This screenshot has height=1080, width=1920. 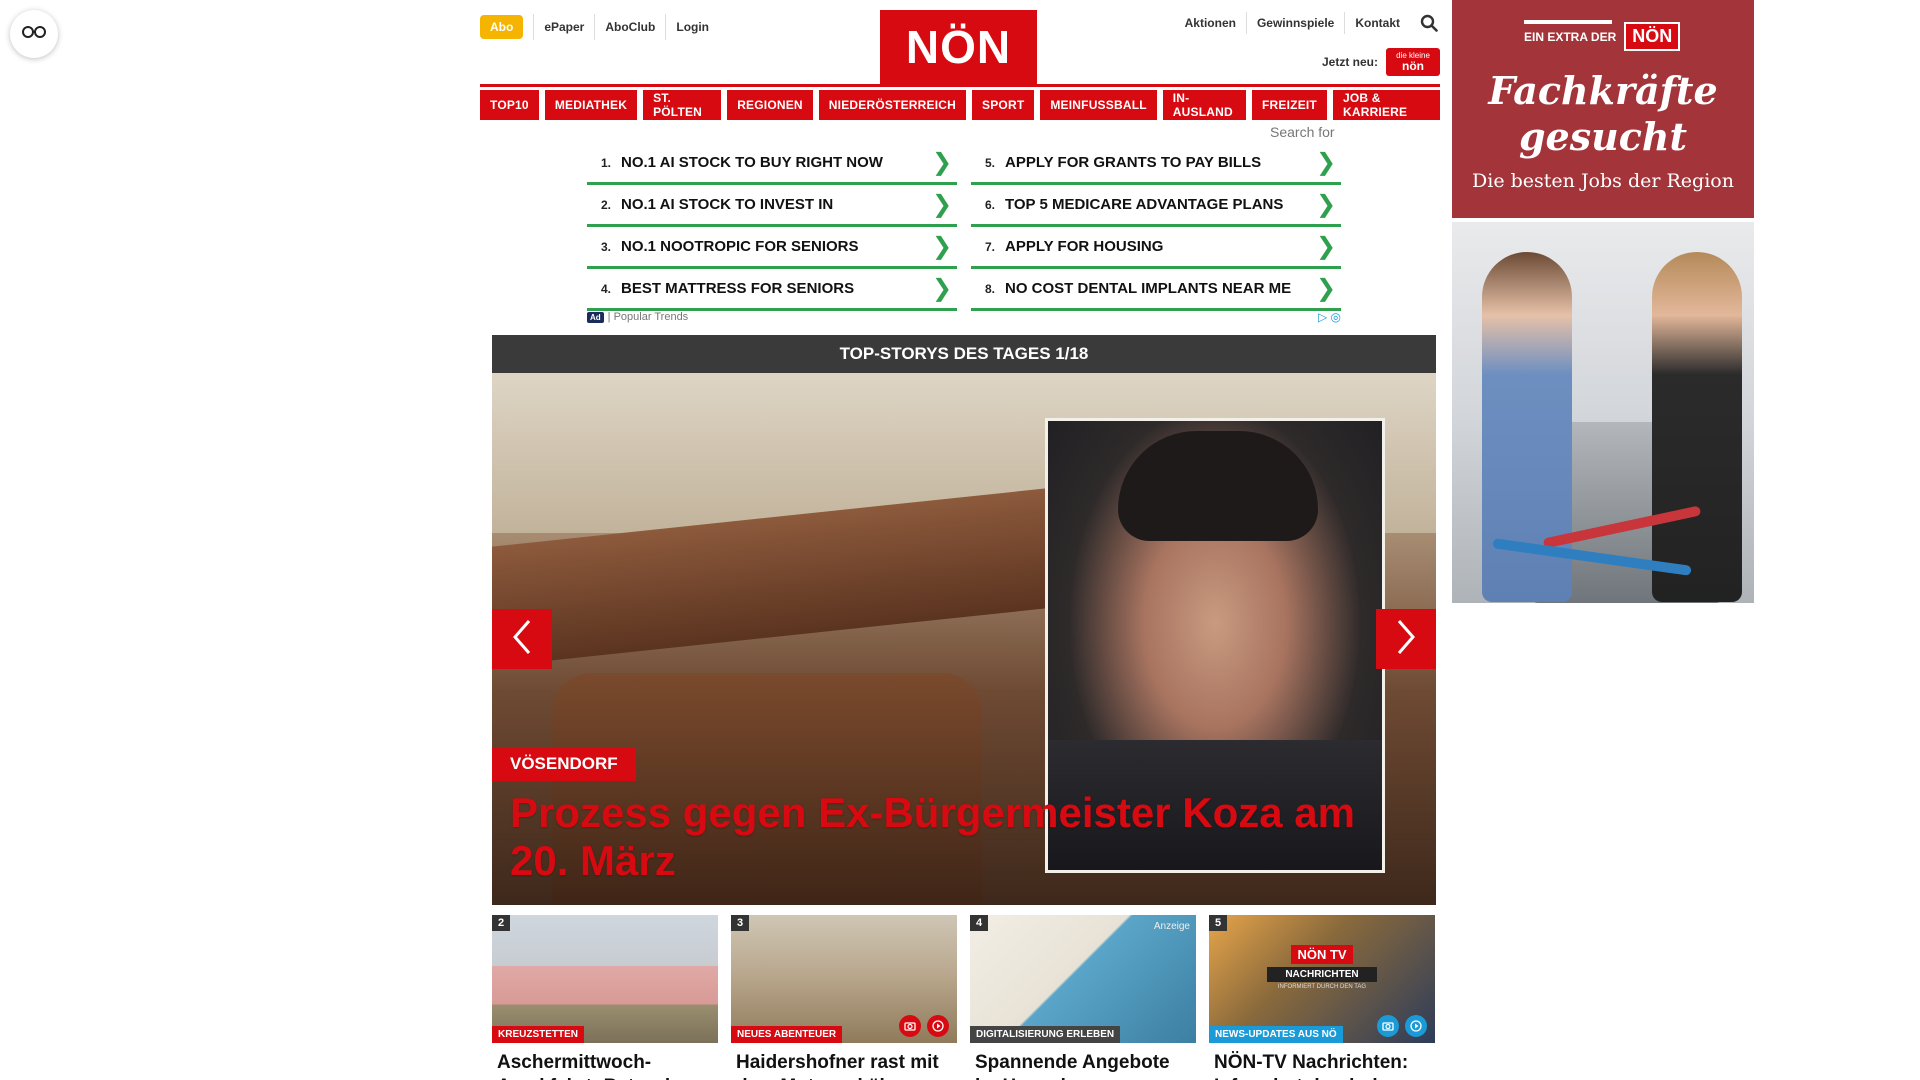 What do you see at coordinates (692, 27) in the screenshot?
I see `login-link: Login` at bounding box center [692, 27].